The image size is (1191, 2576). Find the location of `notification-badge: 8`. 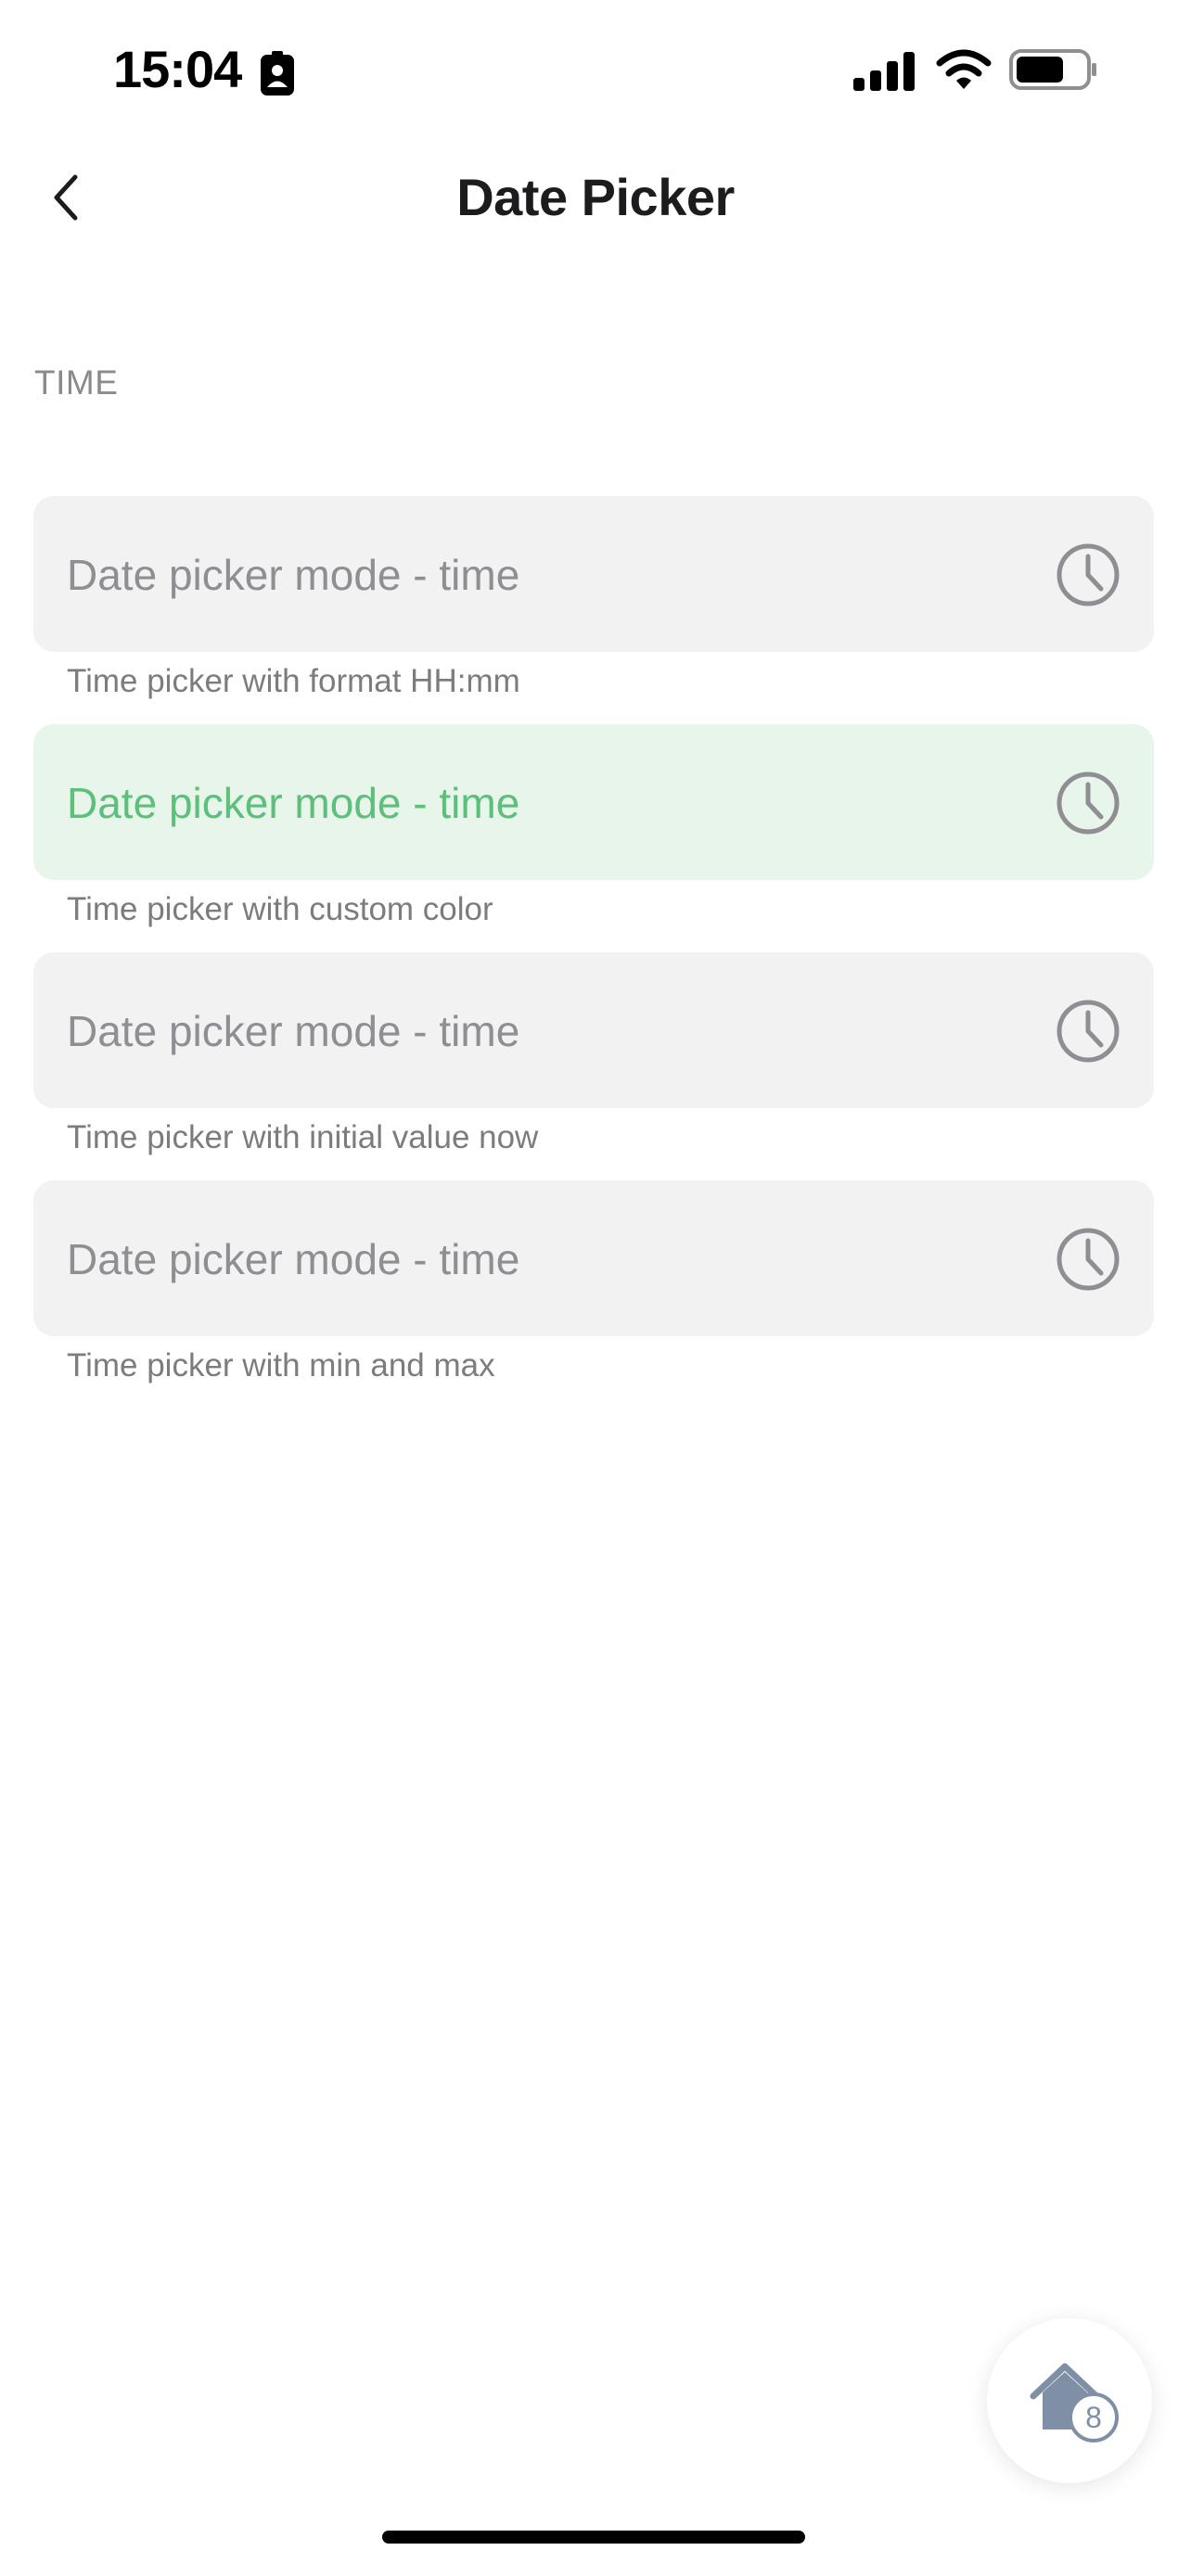

notification-badge: 8 is located at coordinates (1094, 2417).